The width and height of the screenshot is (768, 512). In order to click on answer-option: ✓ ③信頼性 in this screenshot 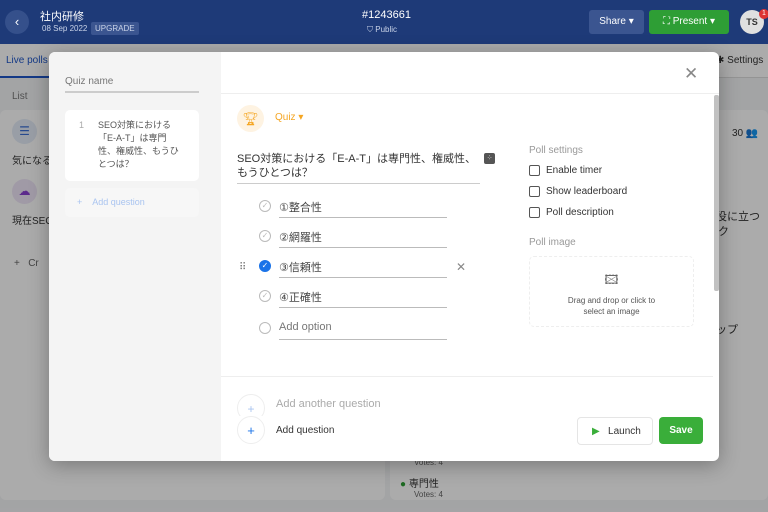, I will do `click(353, 267)`.